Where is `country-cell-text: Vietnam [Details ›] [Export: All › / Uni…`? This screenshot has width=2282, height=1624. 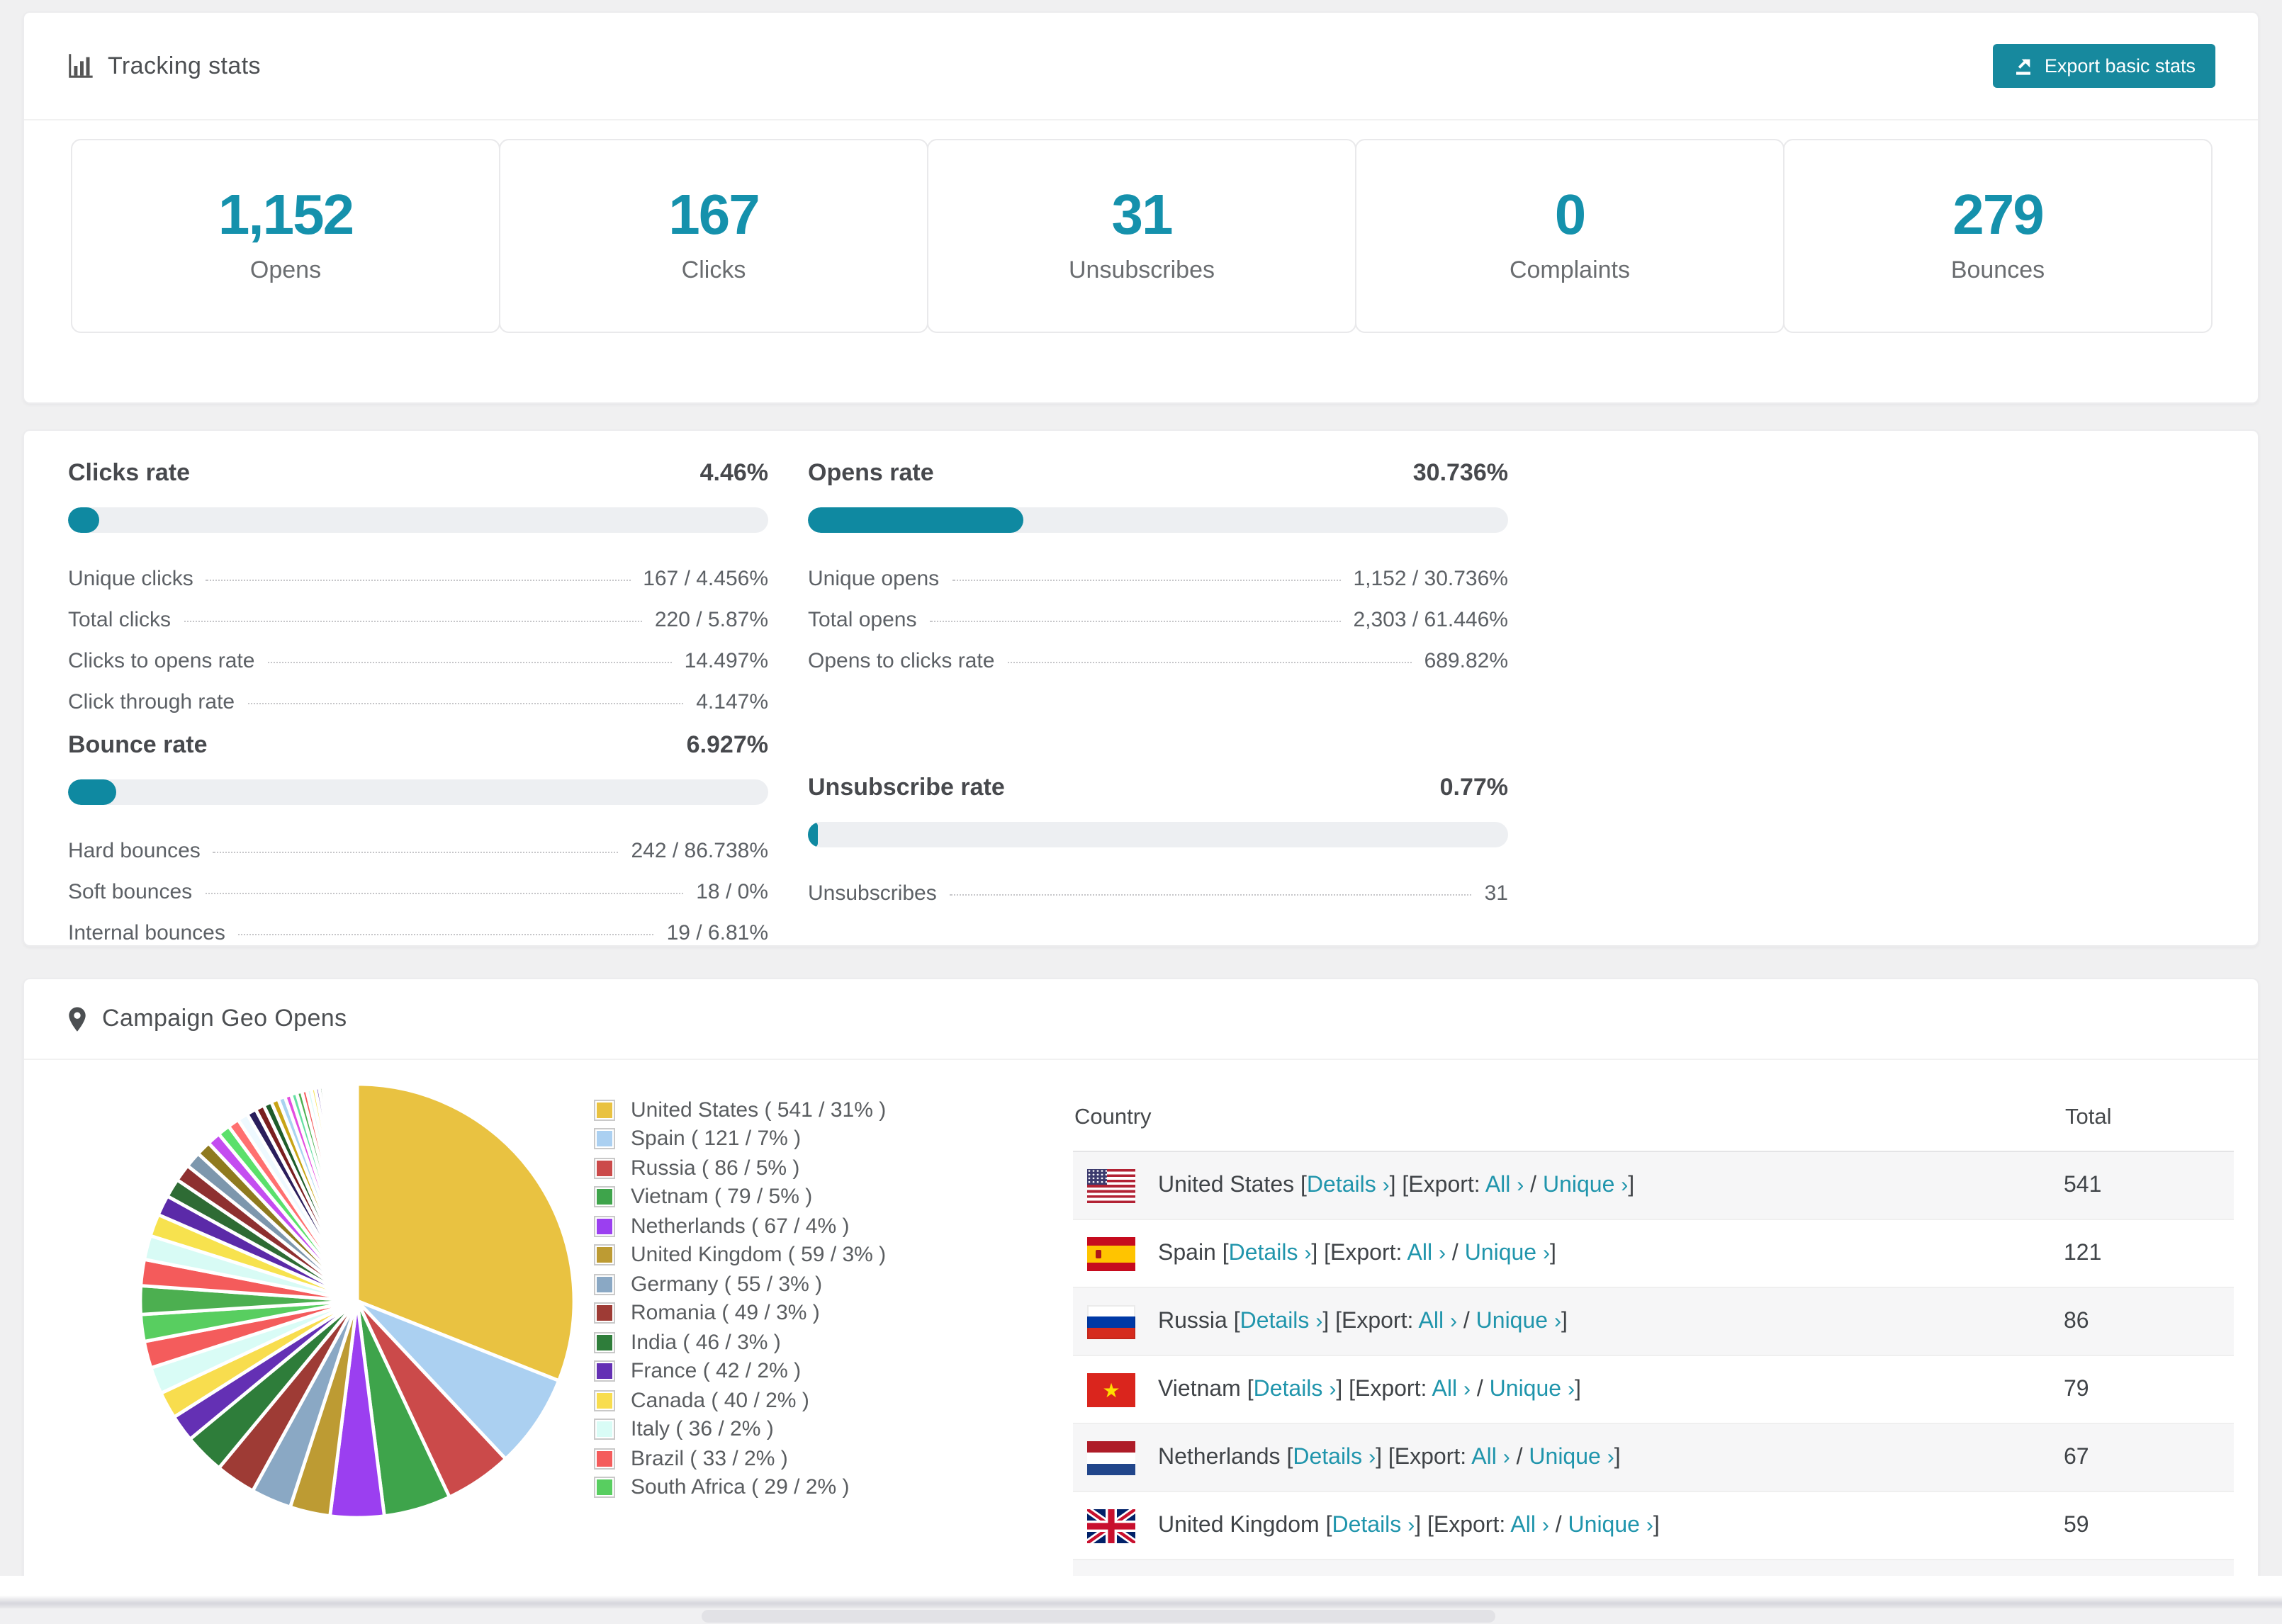 country-cell-text: Vietnam [Details ›] [Export: All › / Uni… is located at coordinates (1370, 1389).